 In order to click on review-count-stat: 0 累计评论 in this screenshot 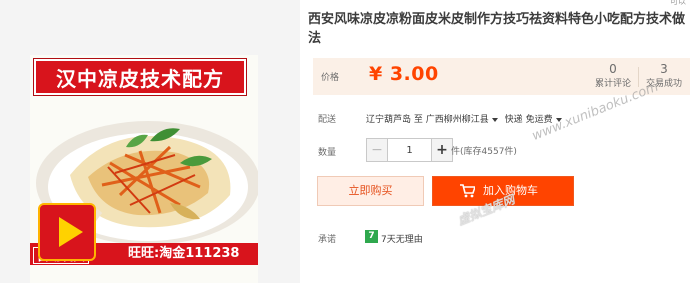, I will do `click(613, 76)`.